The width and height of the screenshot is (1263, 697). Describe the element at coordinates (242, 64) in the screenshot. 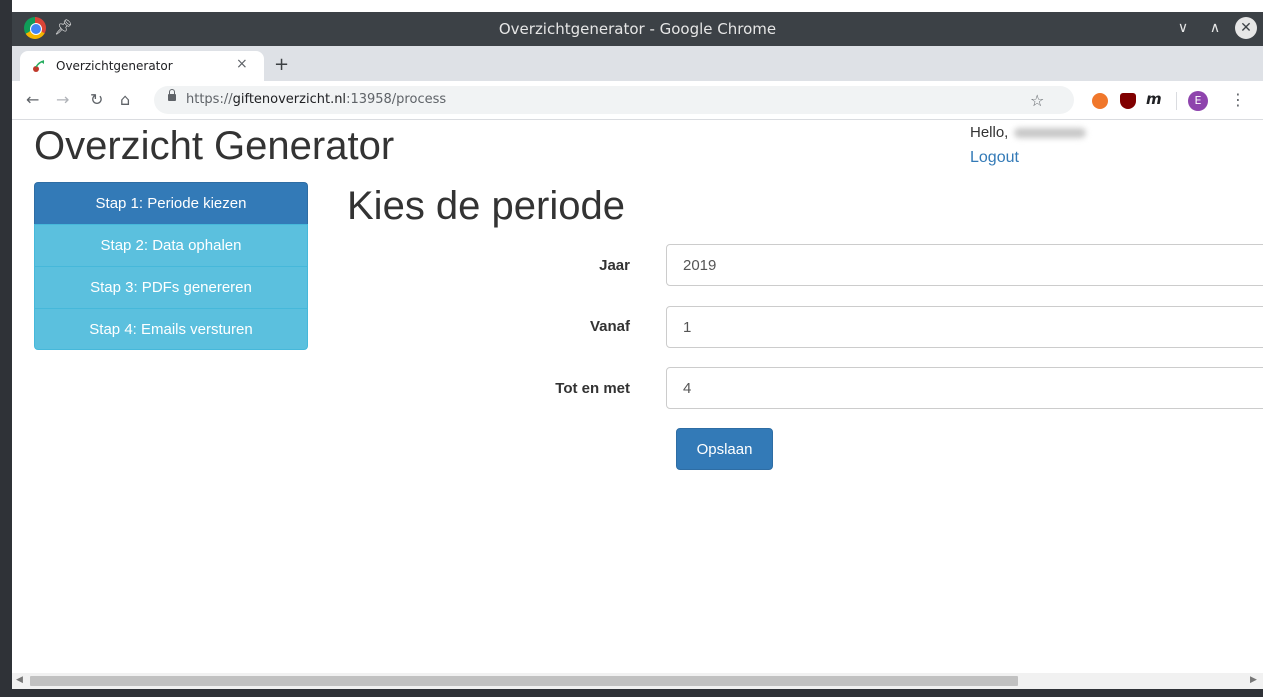

I see `tab-close-icon: ×` at that location.